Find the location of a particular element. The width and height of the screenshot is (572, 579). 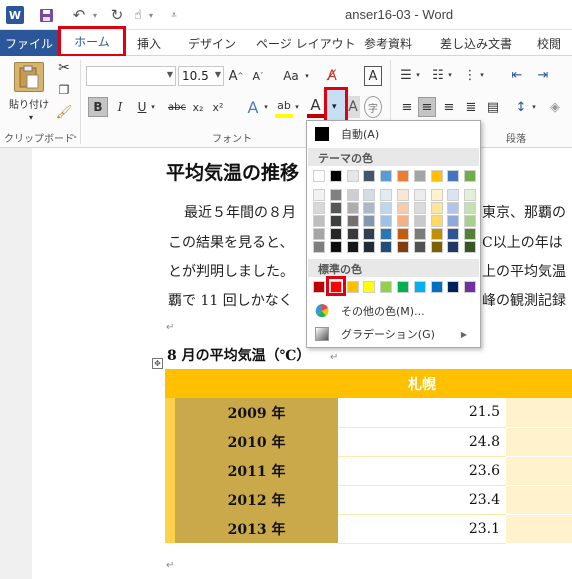

year-cell: 2009 年 is located at coordinates (251, 412).